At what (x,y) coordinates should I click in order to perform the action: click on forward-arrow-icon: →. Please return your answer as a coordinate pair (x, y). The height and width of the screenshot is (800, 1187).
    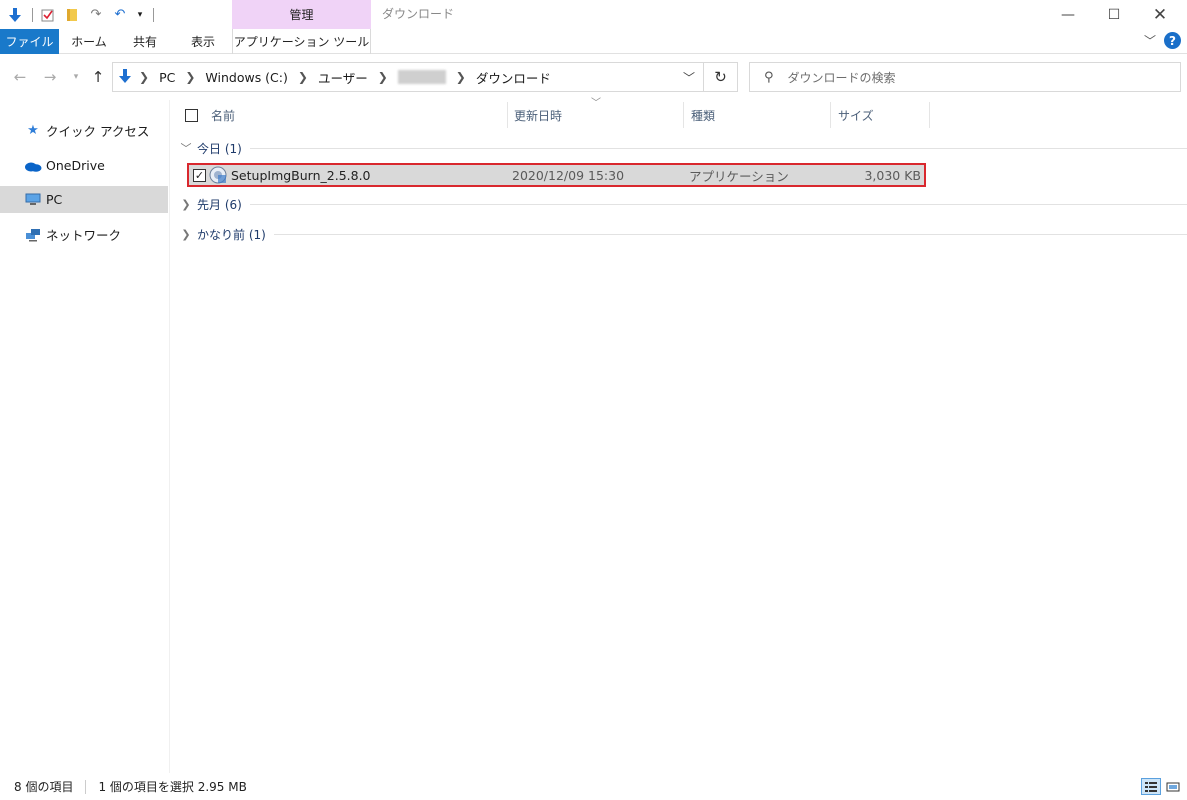
    Looking at the image, I should click on (50, 77).